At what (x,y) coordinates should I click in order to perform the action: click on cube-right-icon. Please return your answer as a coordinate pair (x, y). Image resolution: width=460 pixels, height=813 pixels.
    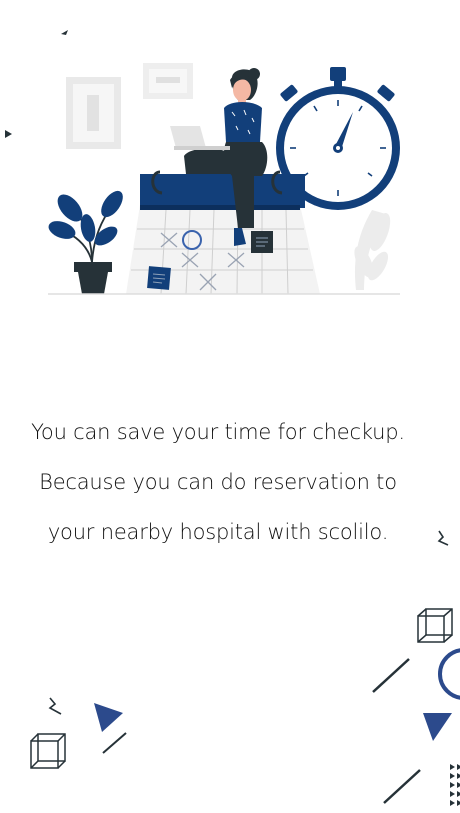
    Looking at the image, I should click on (435, 625).